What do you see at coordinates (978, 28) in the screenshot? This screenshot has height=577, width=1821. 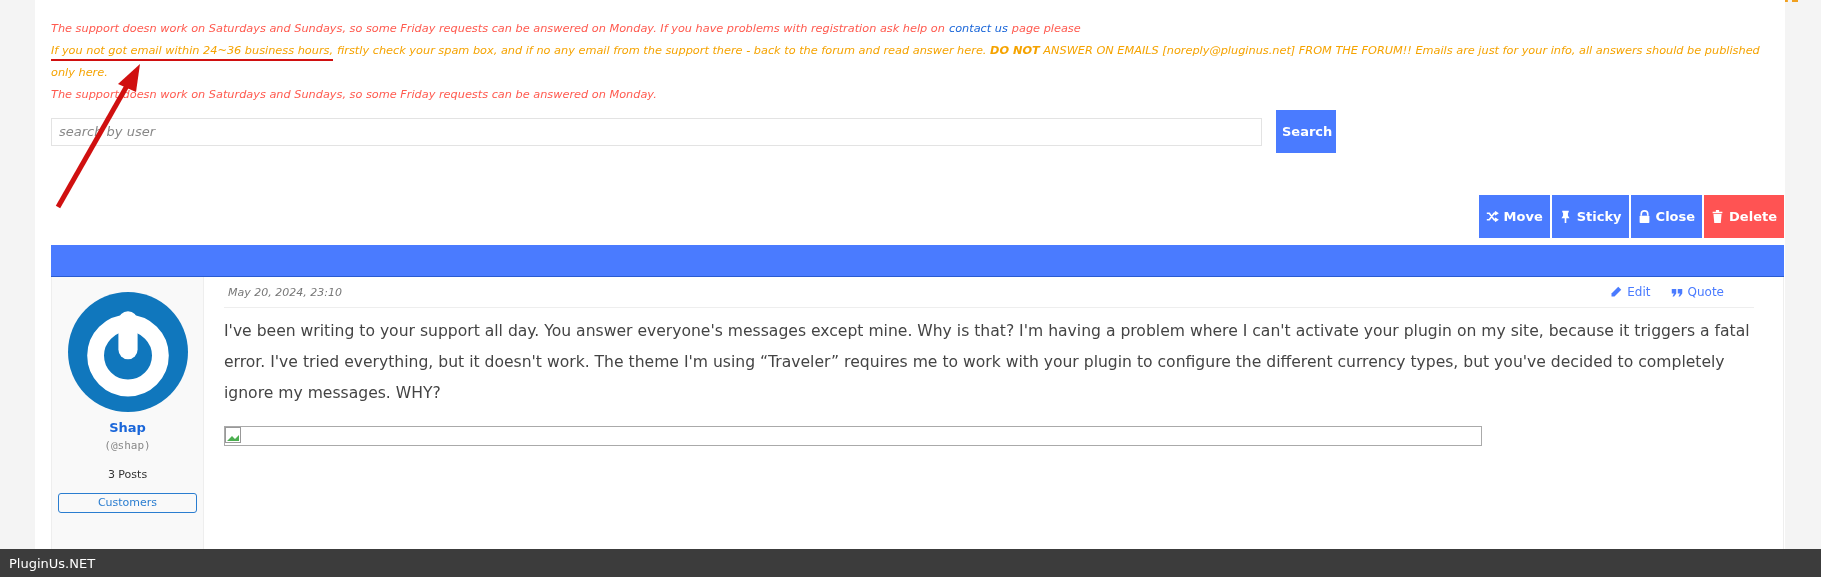 I see `contact-link: contact us` at bounding box center [978, 28].